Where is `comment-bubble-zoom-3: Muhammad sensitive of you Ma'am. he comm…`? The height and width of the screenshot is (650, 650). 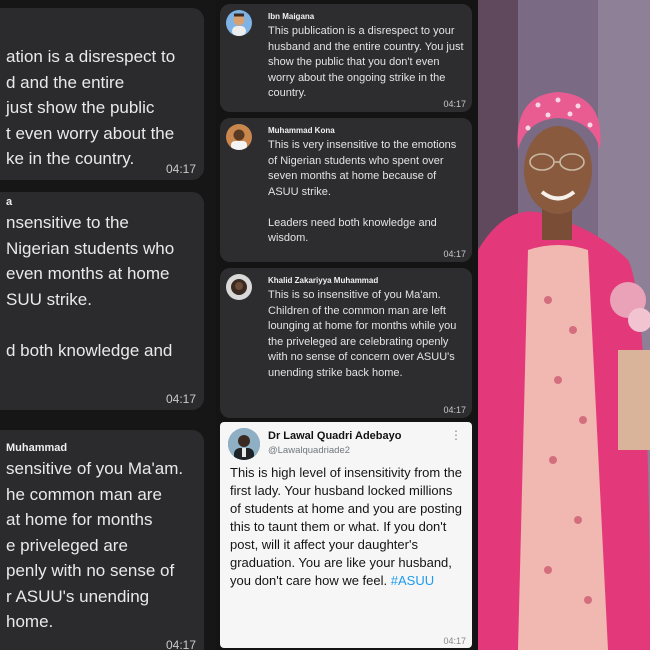 comment-bubble-zoom-3: Muhammad sensitive of you Ma'am. he comm… is located at coordinates (102, 540).